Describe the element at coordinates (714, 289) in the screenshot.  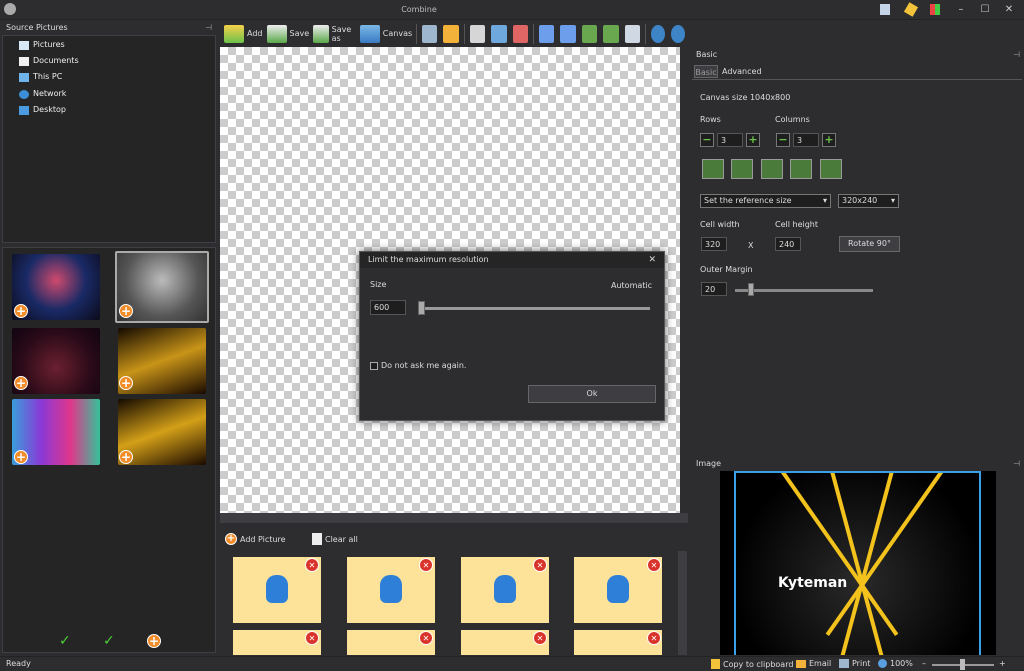
I see `outer-margin-input` at that location.